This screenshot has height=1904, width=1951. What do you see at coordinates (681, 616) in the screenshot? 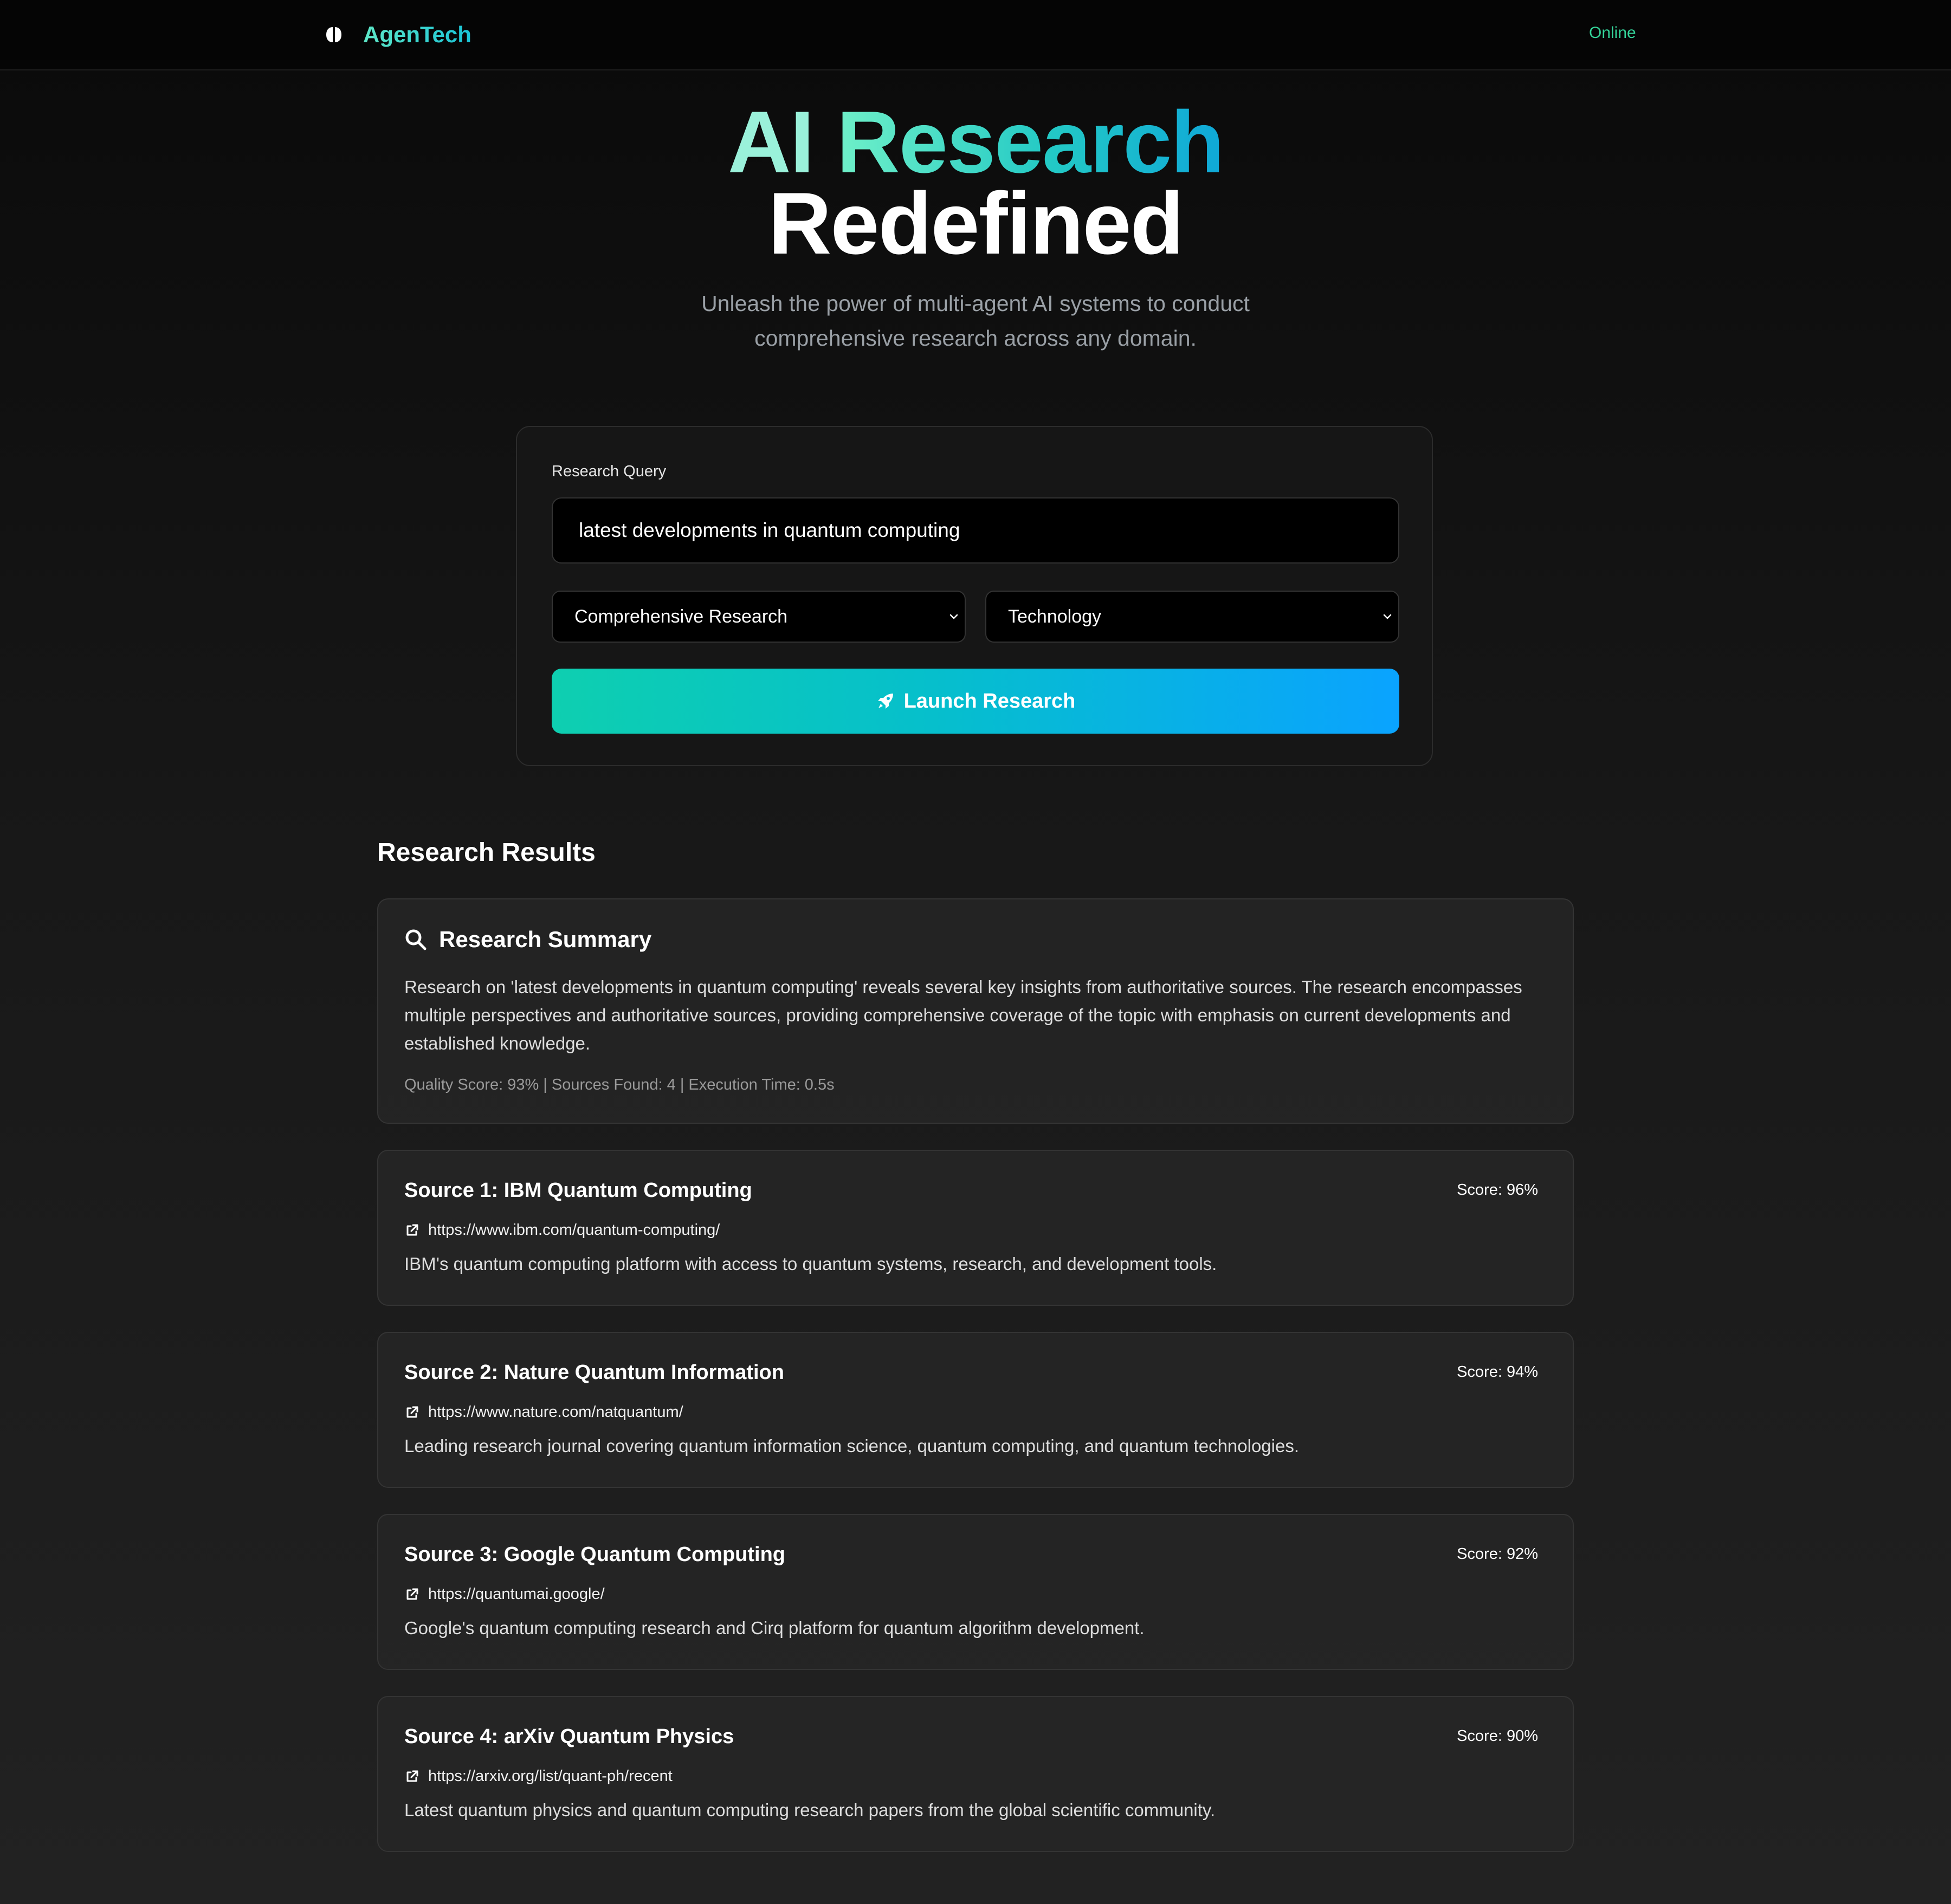
I see `research-mode-value: Comprehensive Research` at bounding box center [681, 616].